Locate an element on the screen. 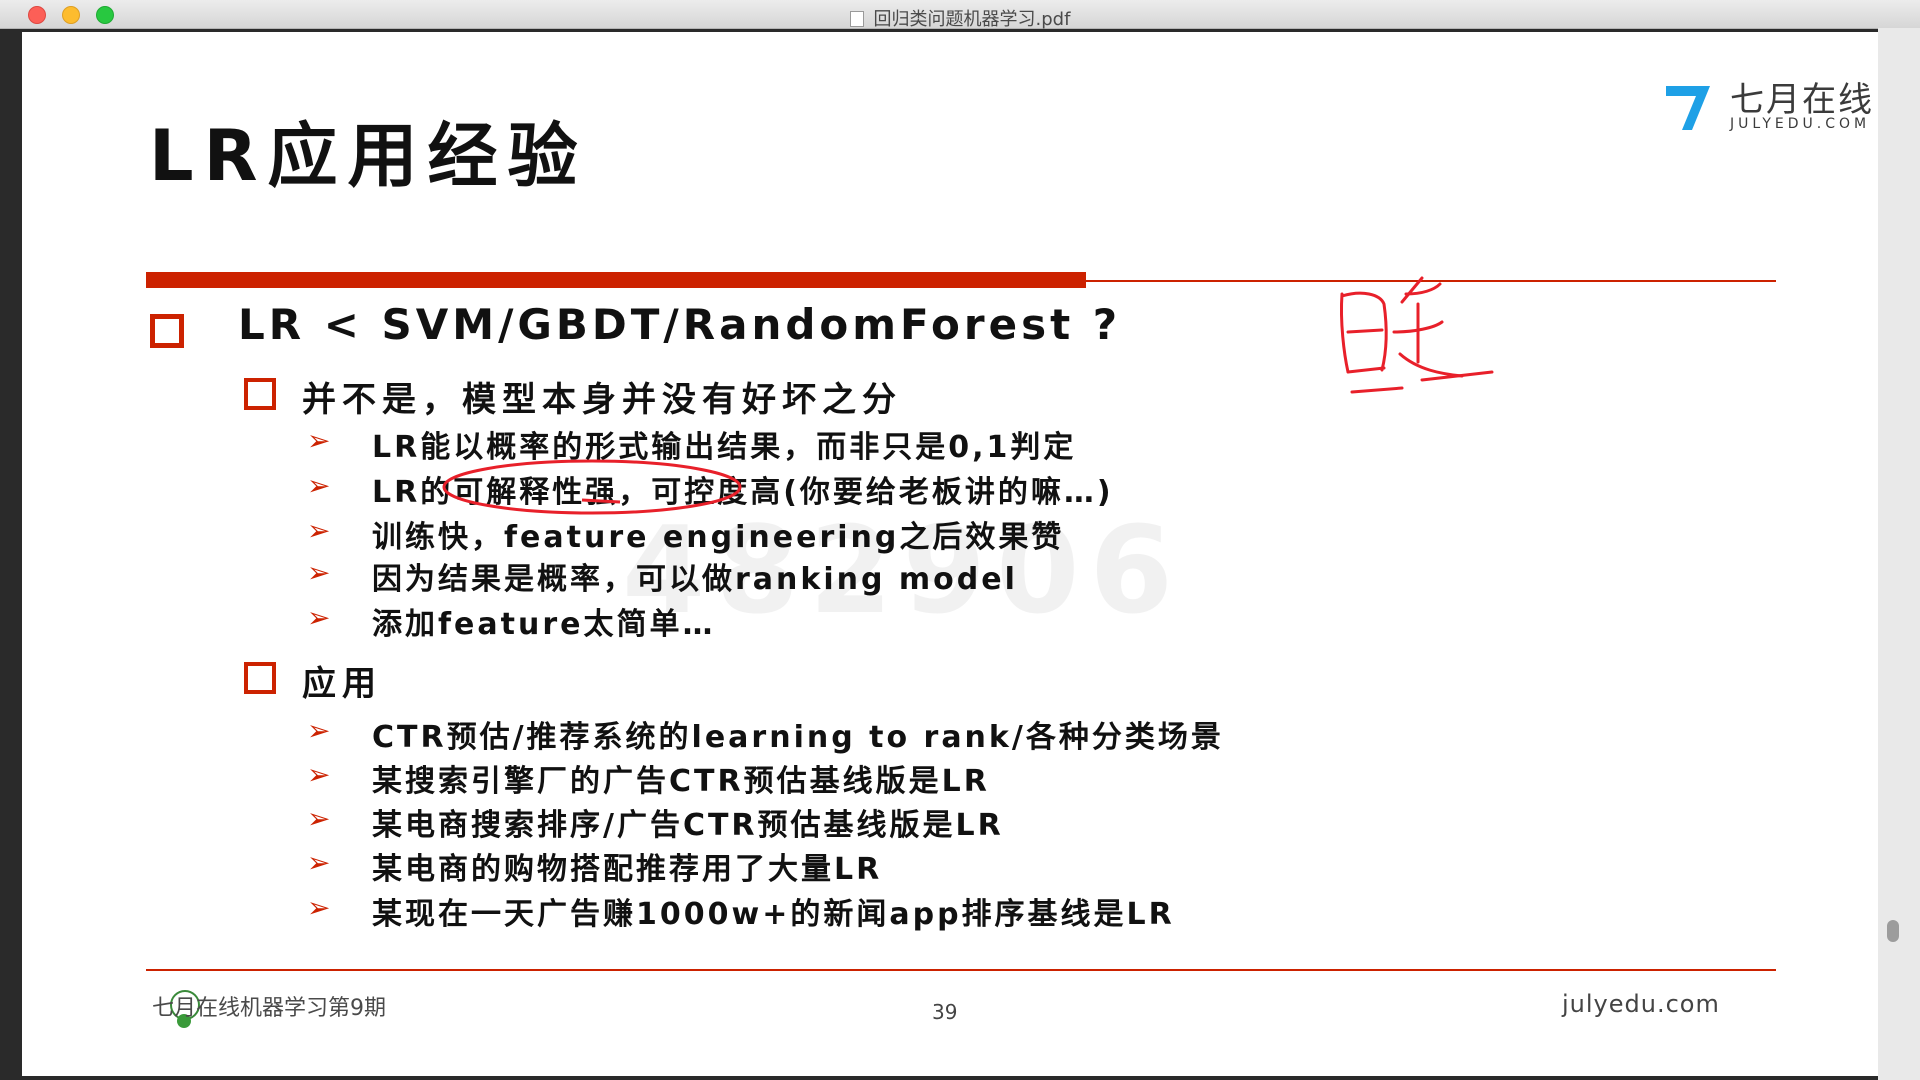 This screenshot has height=1080, width=1920. list-item: LR的可解释性强，可控度高(你要给老板讲的嘛…) is located at coordinates (743, 492).